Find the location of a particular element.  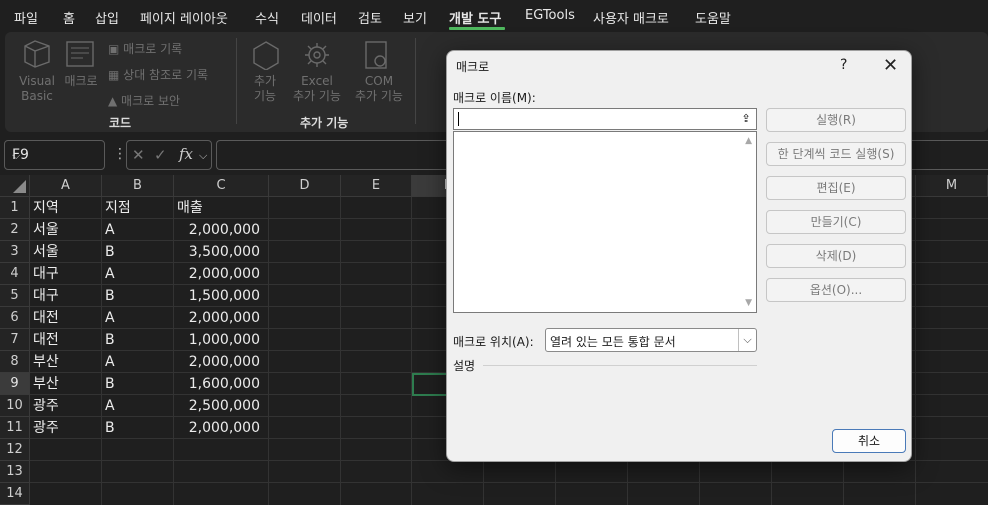

cell-a8: 부산 is located at coordinates (46, 362).